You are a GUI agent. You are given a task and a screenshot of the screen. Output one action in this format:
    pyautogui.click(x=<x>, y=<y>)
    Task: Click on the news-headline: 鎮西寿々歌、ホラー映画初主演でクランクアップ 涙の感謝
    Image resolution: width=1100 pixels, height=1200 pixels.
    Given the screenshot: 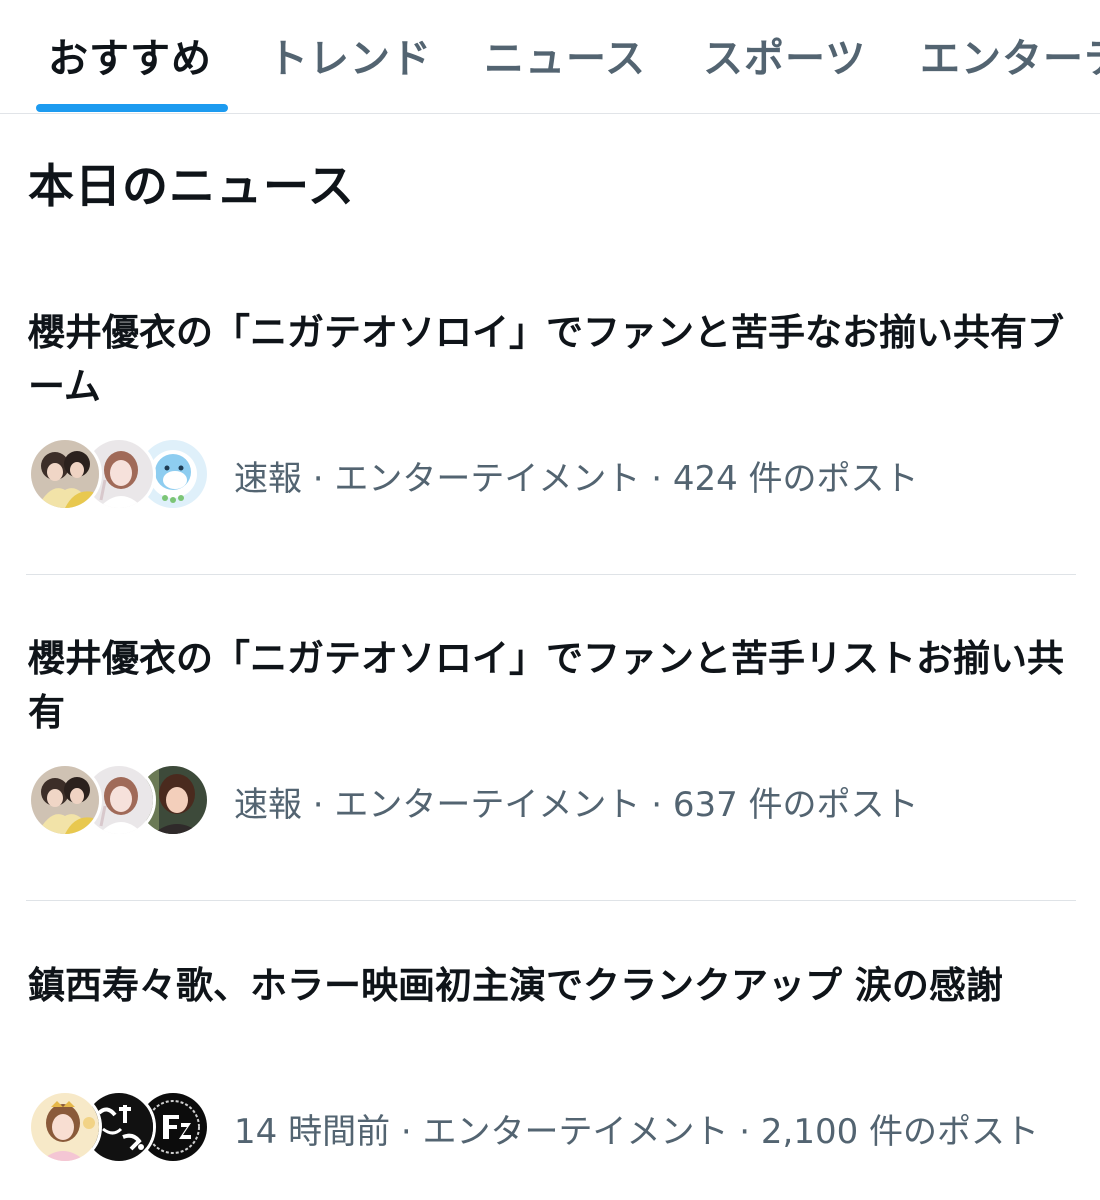 What is the action you would take?
    pyautogui.click(x=550, y=986)
    